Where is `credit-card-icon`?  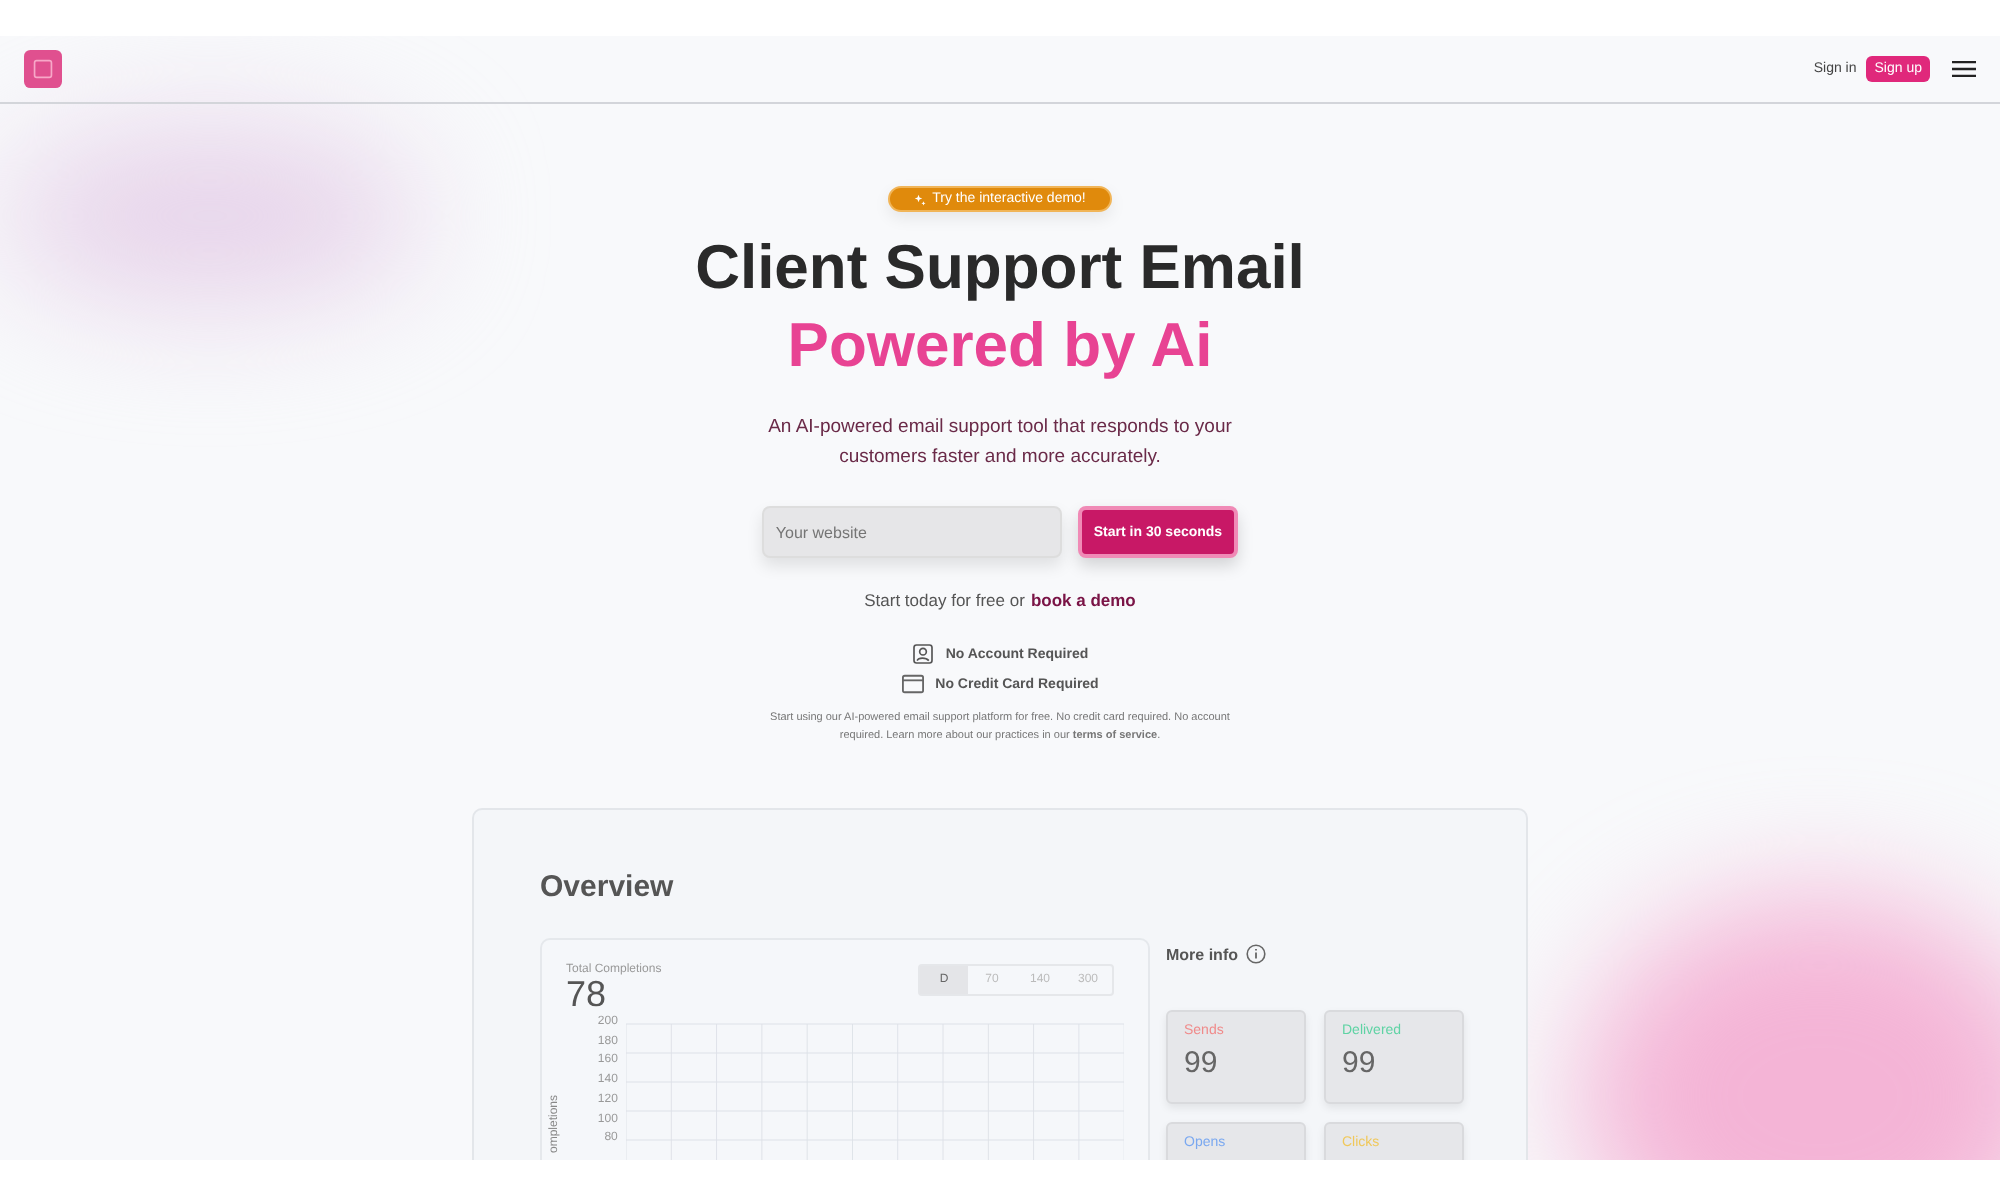
credit-card-icon is located at coordinates (912, 684).